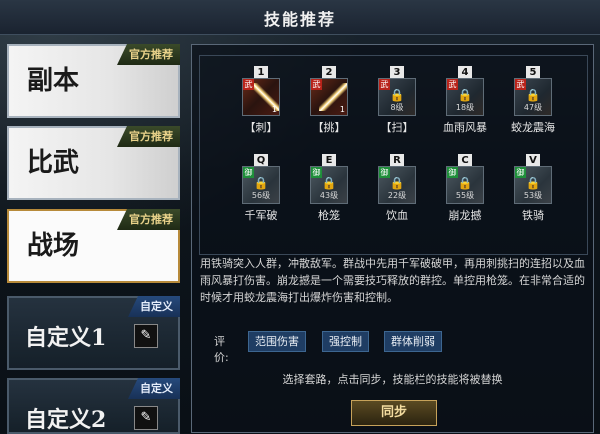 The image size is (600, 434). Describe the element at coordinates (465, 215) in the screenshot. I see `skill-name: 崩龙撼` at that location.